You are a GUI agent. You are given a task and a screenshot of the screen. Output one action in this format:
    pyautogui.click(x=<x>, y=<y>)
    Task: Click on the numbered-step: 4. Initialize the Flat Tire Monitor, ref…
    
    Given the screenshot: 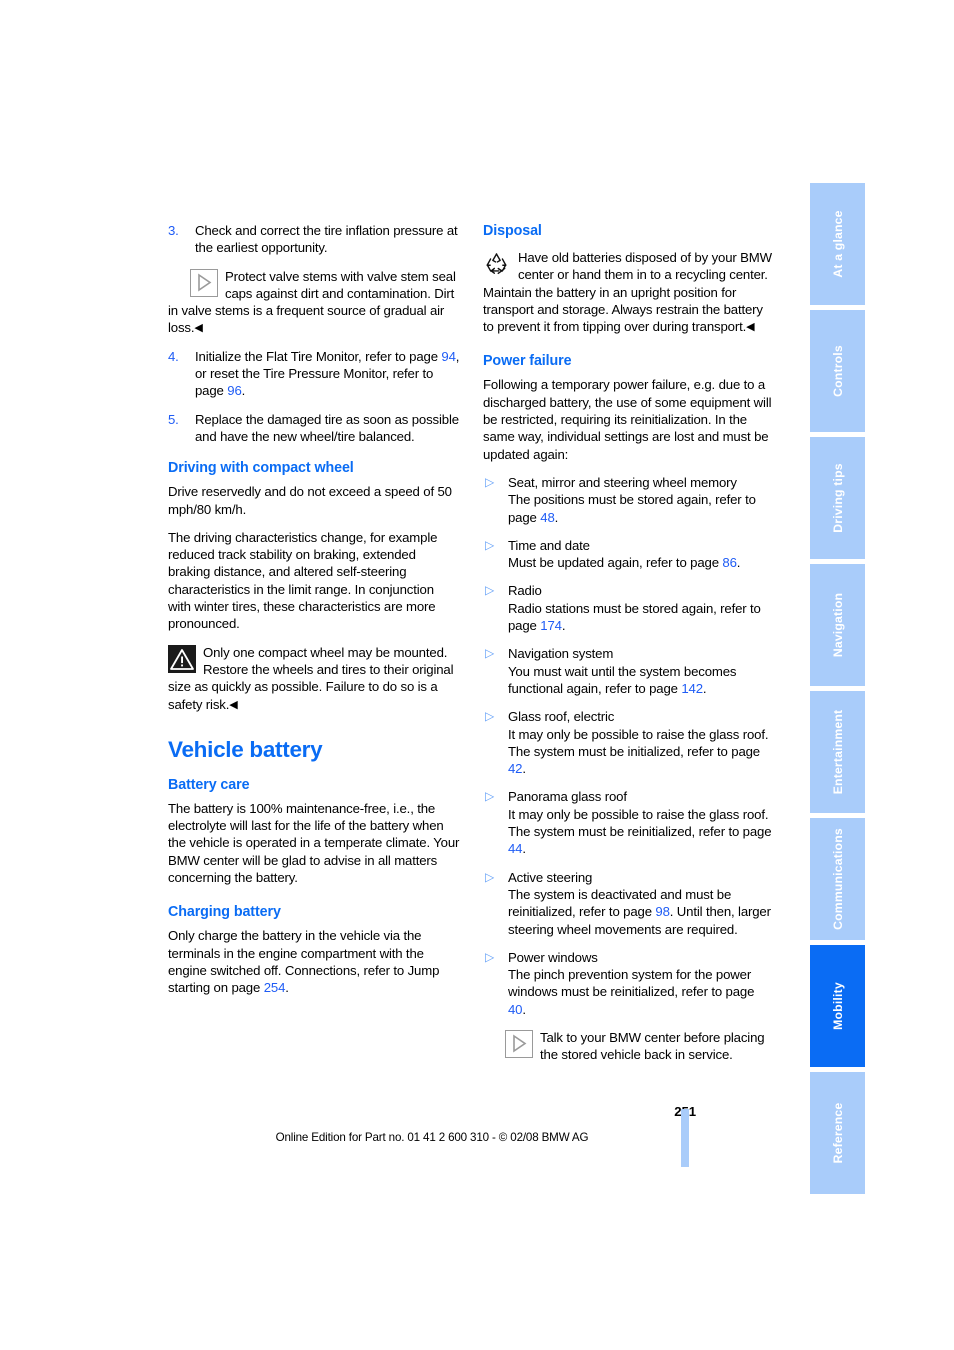 What is the action you would take?
    pyautogui.click(x=314, y=374)
    